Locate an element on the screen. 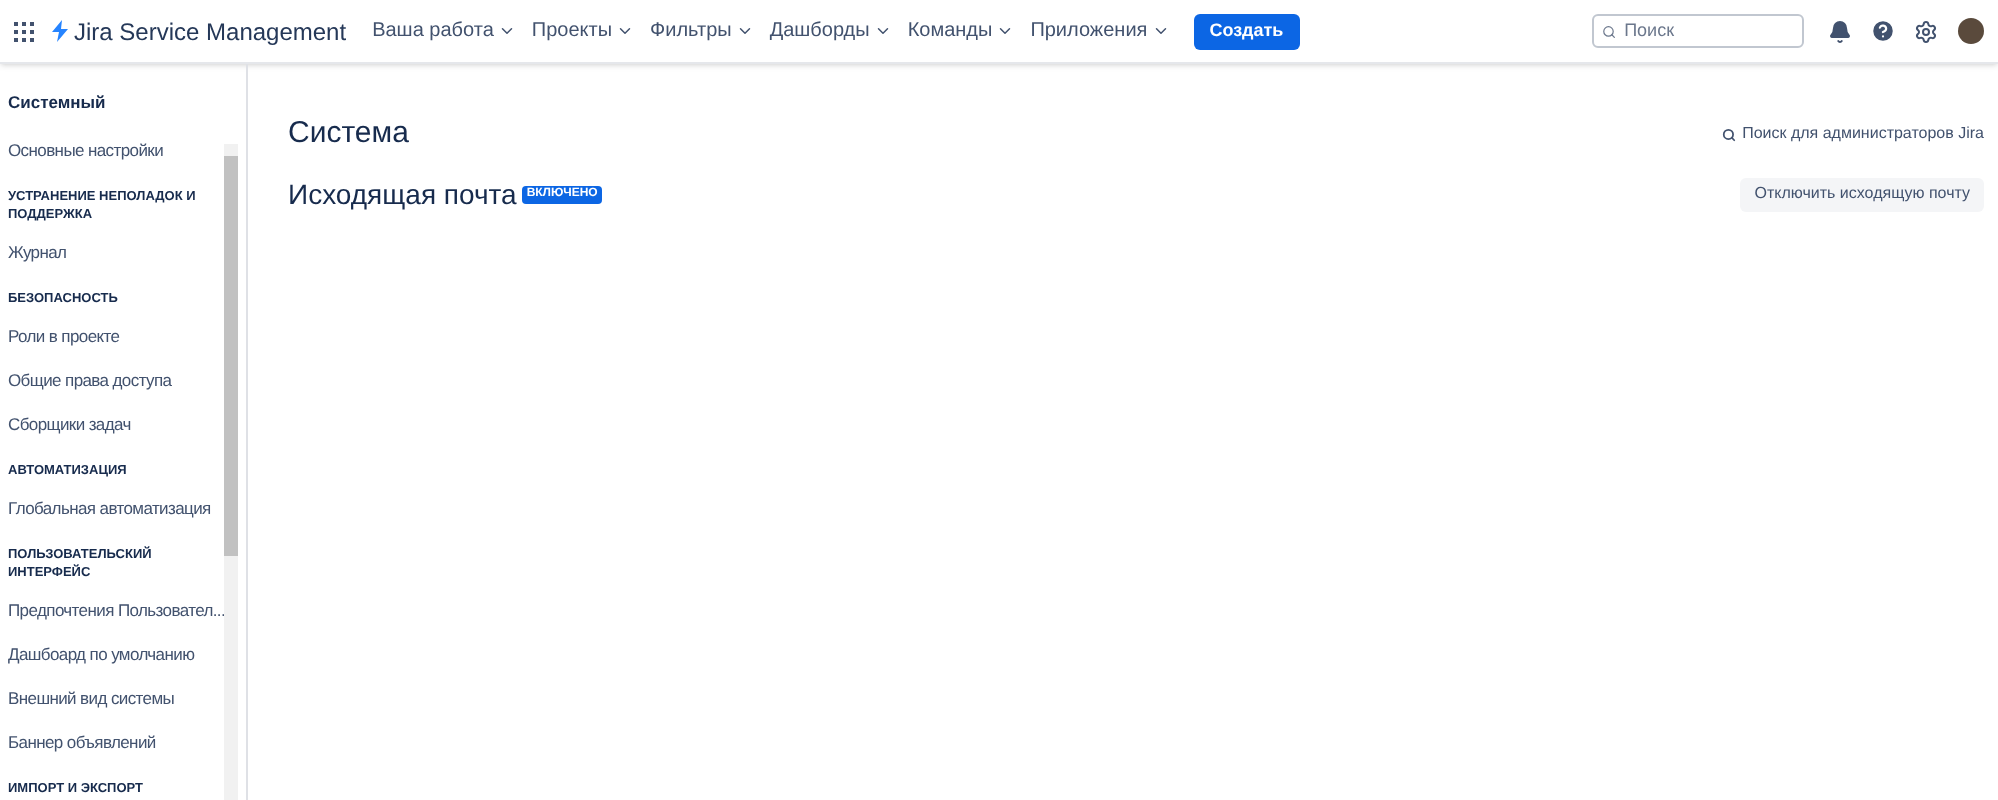  settings-icon is located at coordinates (1926, 31).